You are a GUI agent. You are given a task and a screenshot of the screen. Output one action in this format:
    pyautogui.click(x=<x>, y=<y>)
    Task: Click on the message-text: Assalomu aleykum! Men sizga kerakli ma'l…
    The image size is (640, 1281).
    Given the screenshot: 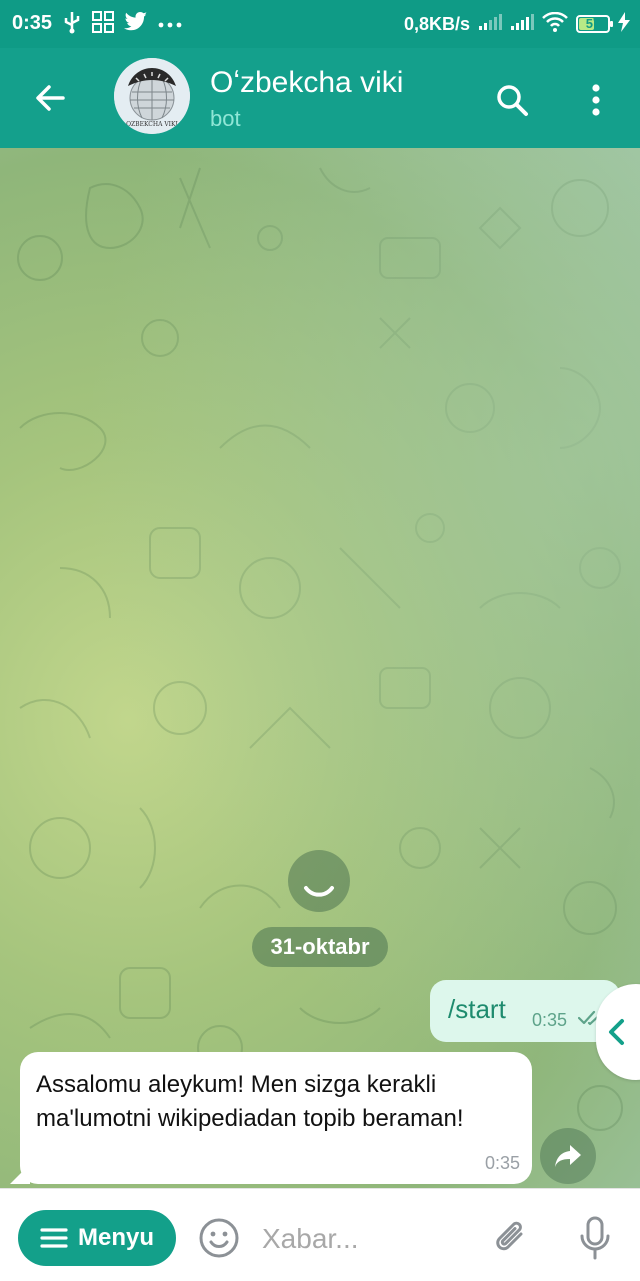 What is the action you would take?
    pyautogui.click(x=250, y=1101)
    